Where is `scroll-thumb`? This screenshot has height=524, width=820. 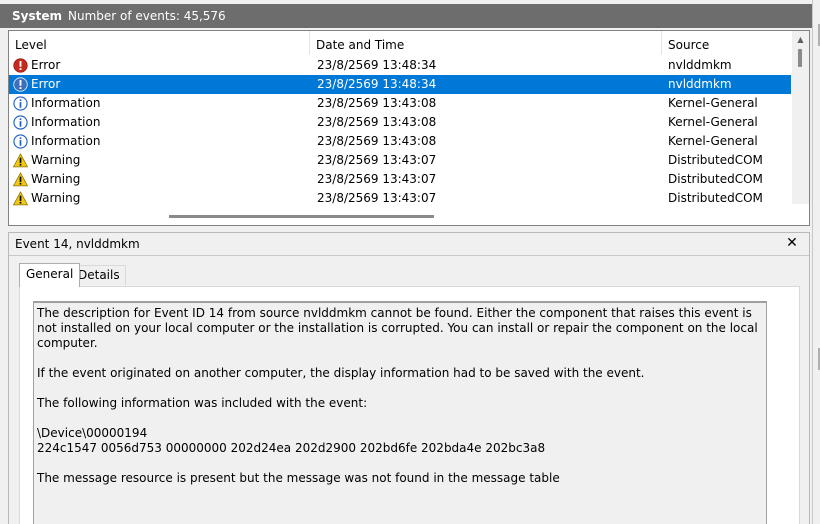
scroll-thumb is located at coordinates (800, 58).